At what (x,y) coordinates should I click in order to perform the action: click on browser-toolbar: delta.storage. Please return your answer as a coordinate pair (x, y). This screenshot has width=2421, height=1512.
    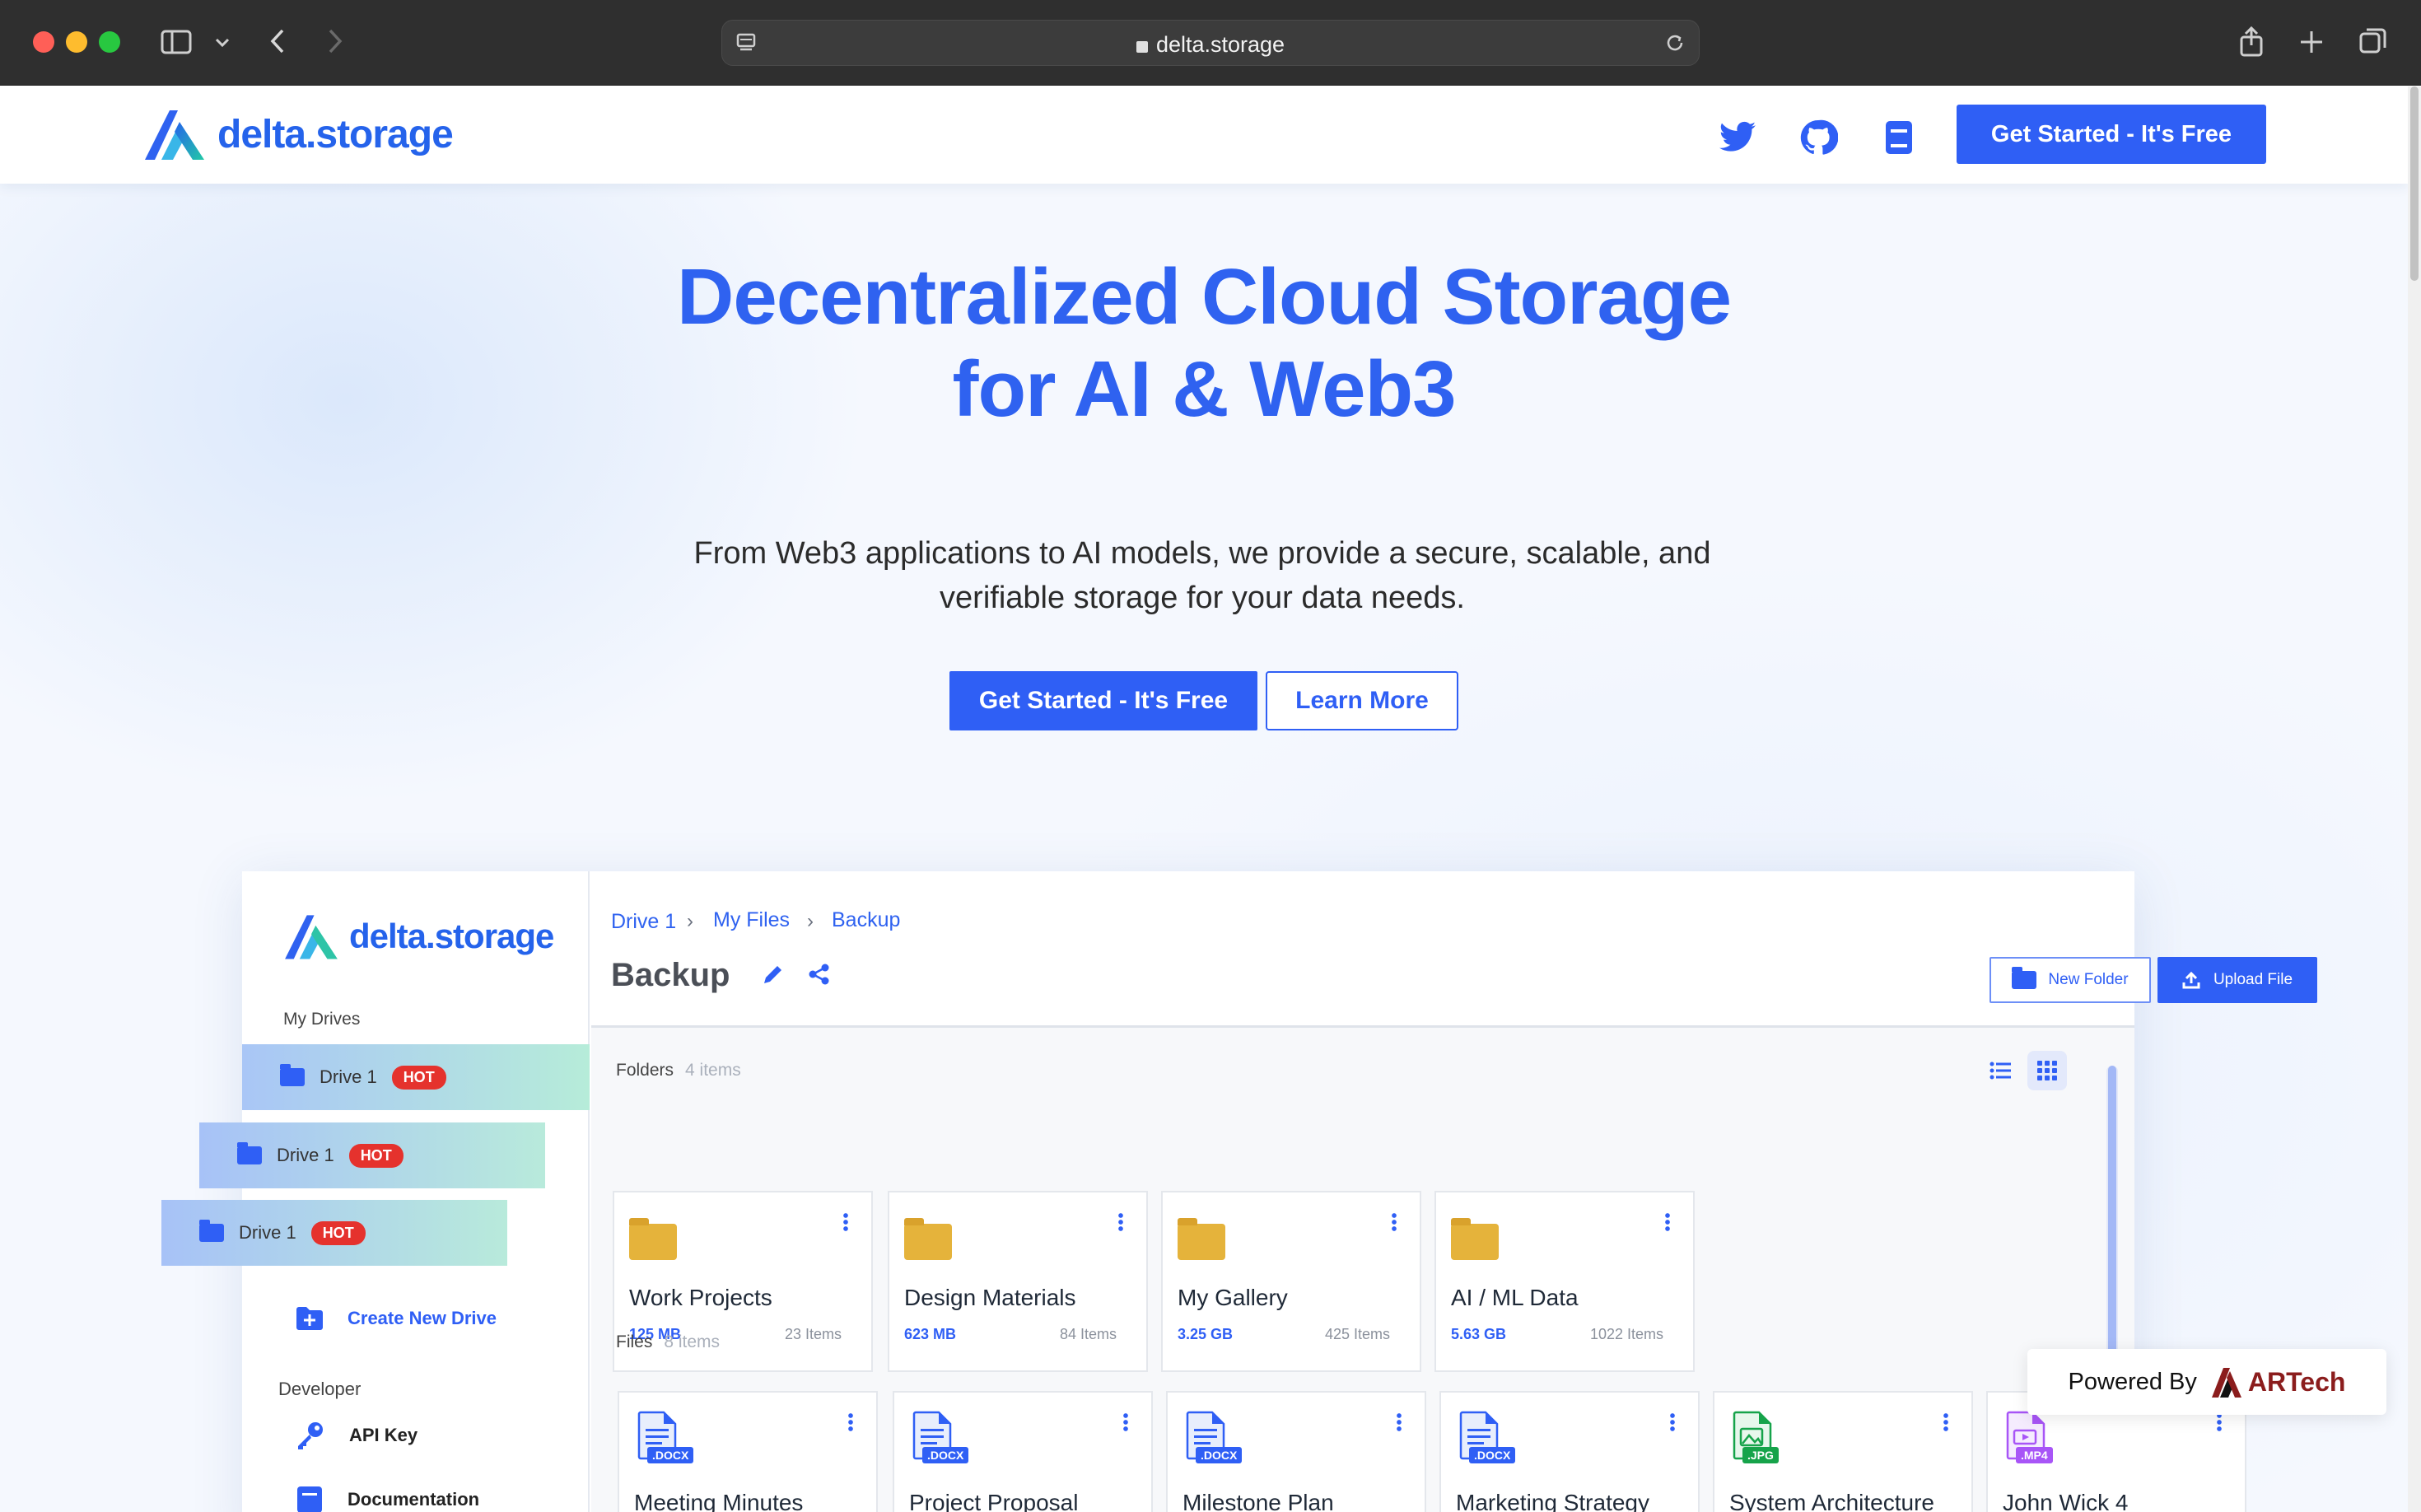
    Looking at the image, I should click on (1210, 43).